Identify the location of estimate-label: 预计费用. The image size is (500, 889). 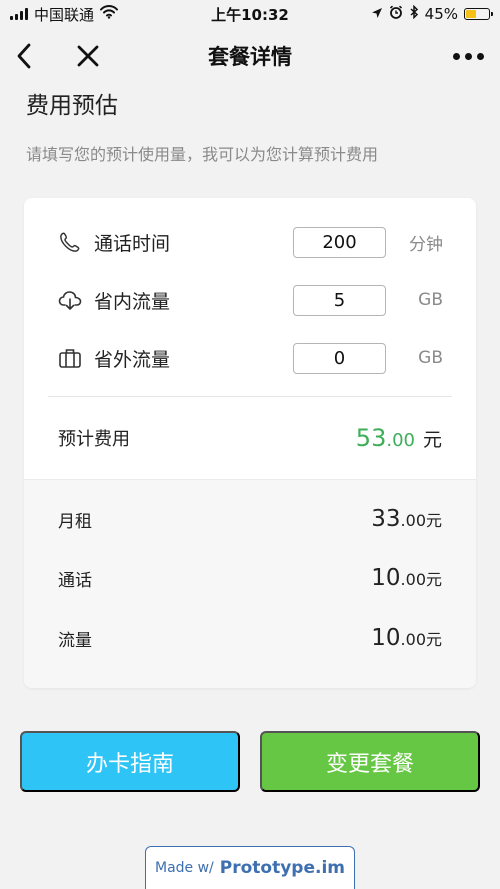
(94, 439).